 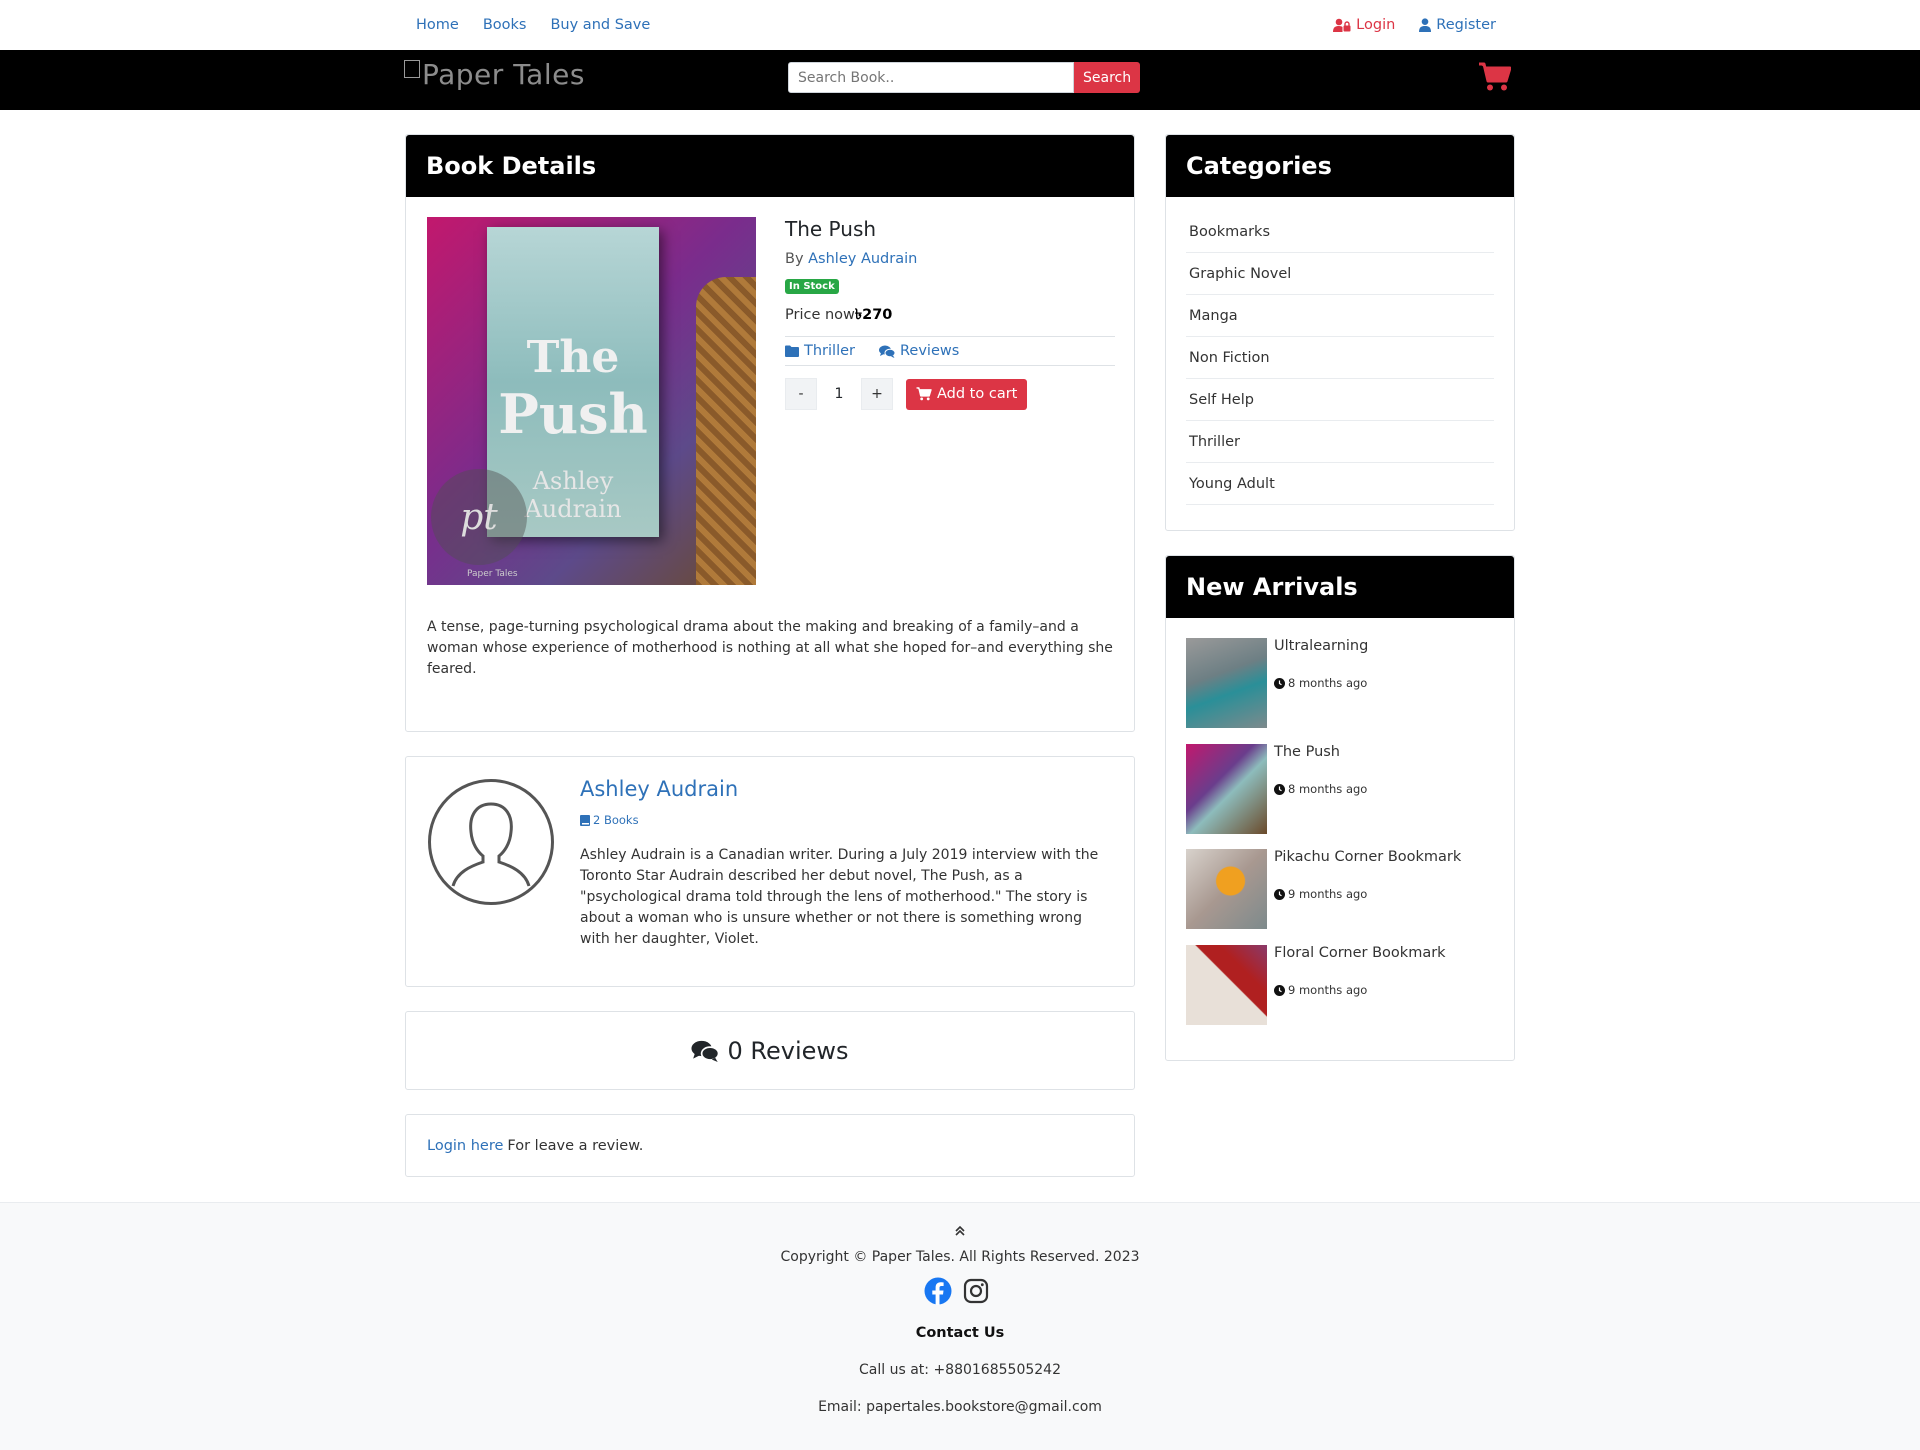 What do you see at coordinates (1342, 25) in the screenshot?
I see `user-lock-icon` at bounding box center [1342, 25].